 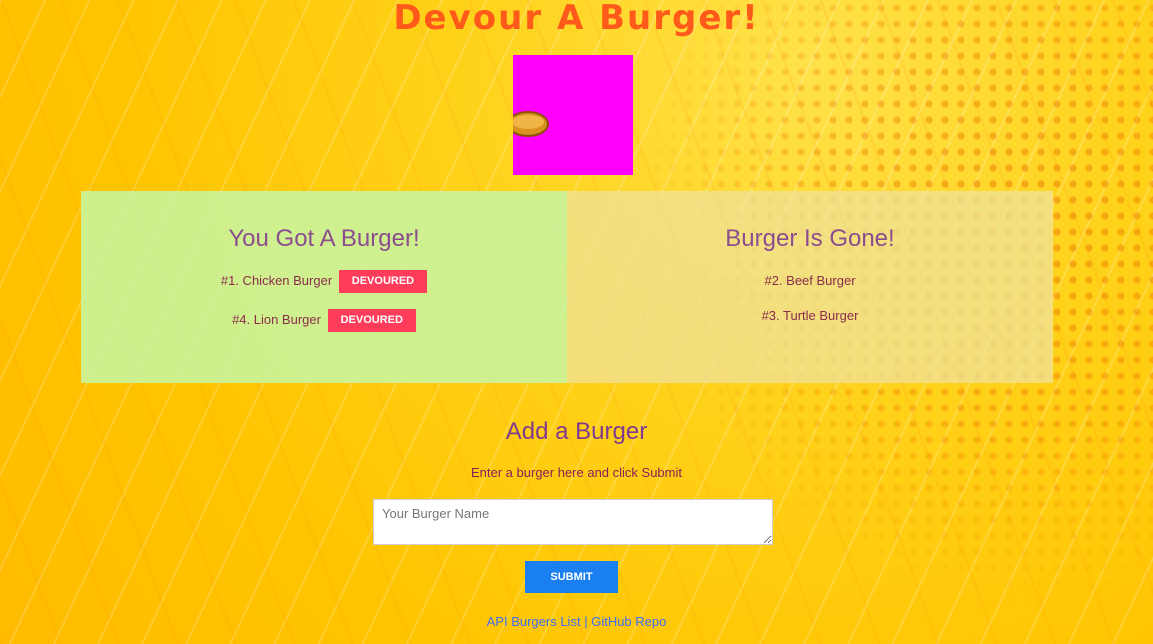 What do you see at coordinates (573, 115) in the screenshot?
I see `burger-logo` at bounding box center [573, 115].